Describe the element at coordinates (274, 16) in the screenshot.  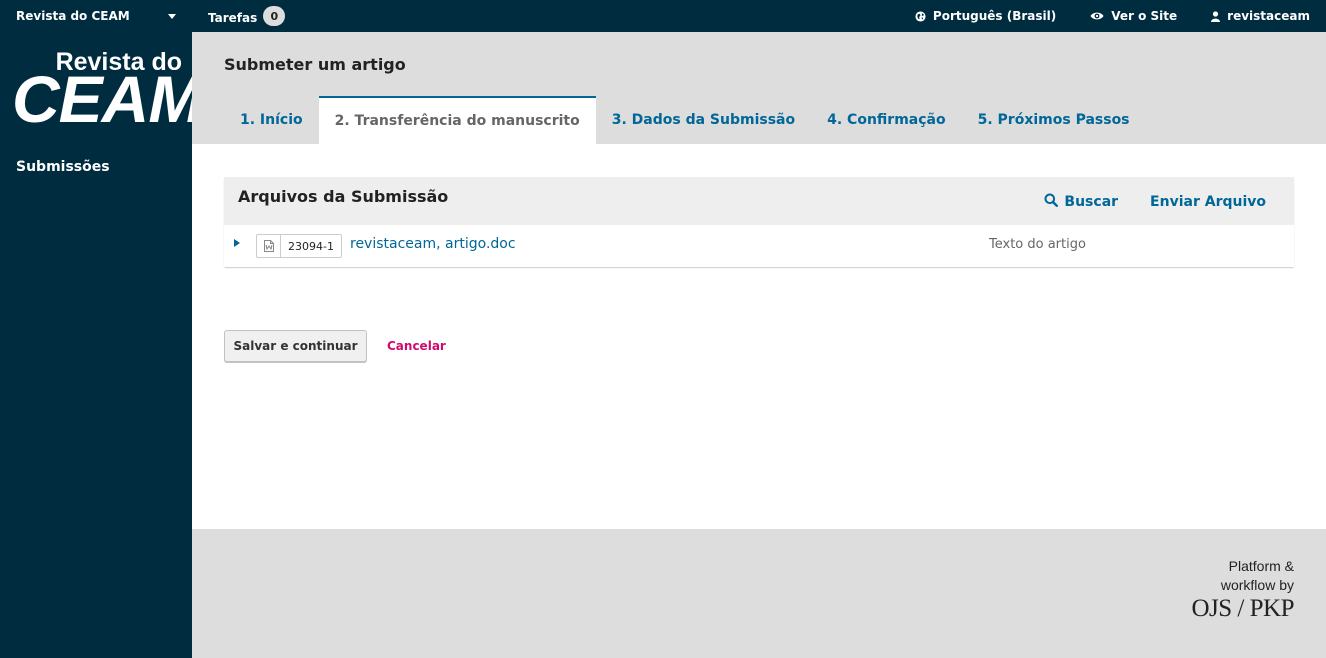
I see `tasks-count-badge: 0` at that location.